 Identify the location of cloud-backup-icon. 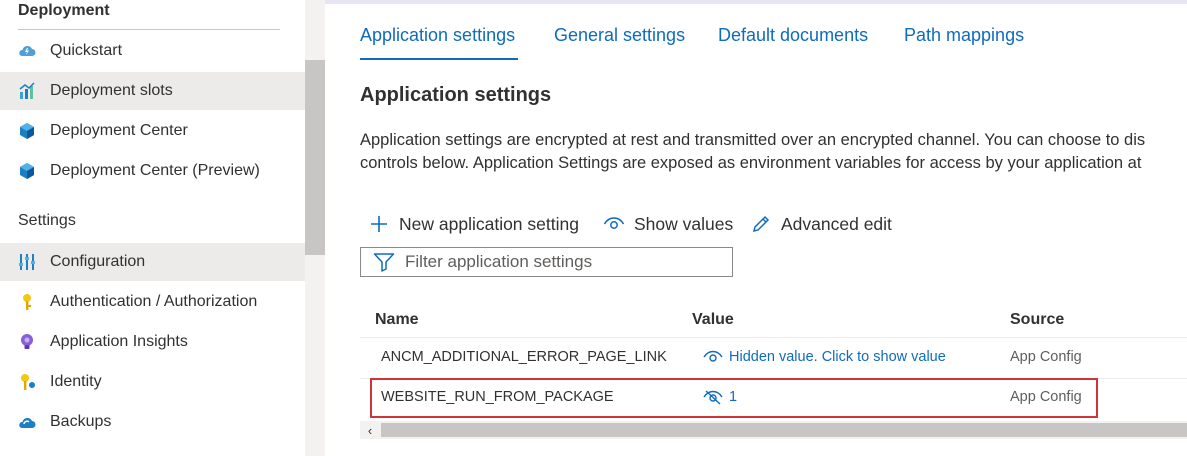
(27, 422).